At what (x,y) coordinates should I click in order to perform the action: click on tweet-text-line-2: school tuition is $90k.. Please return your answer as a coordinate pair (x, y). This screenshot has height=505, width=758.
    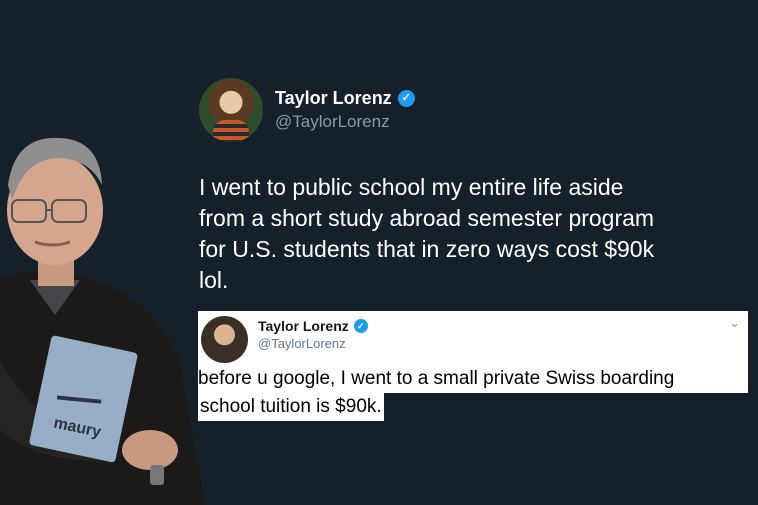
    Looking at the image, I should click on (291, 406).